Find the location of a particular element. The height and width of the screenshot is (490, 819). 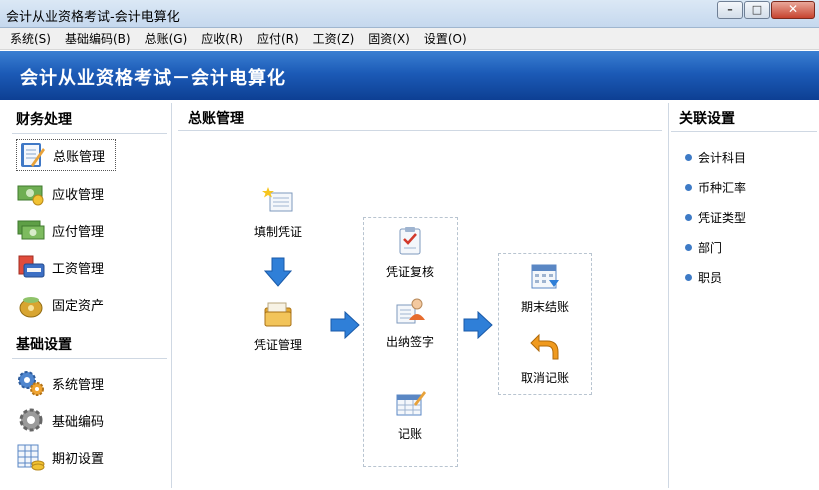

clipboard-check-icon is located at coordinates (410, 241).